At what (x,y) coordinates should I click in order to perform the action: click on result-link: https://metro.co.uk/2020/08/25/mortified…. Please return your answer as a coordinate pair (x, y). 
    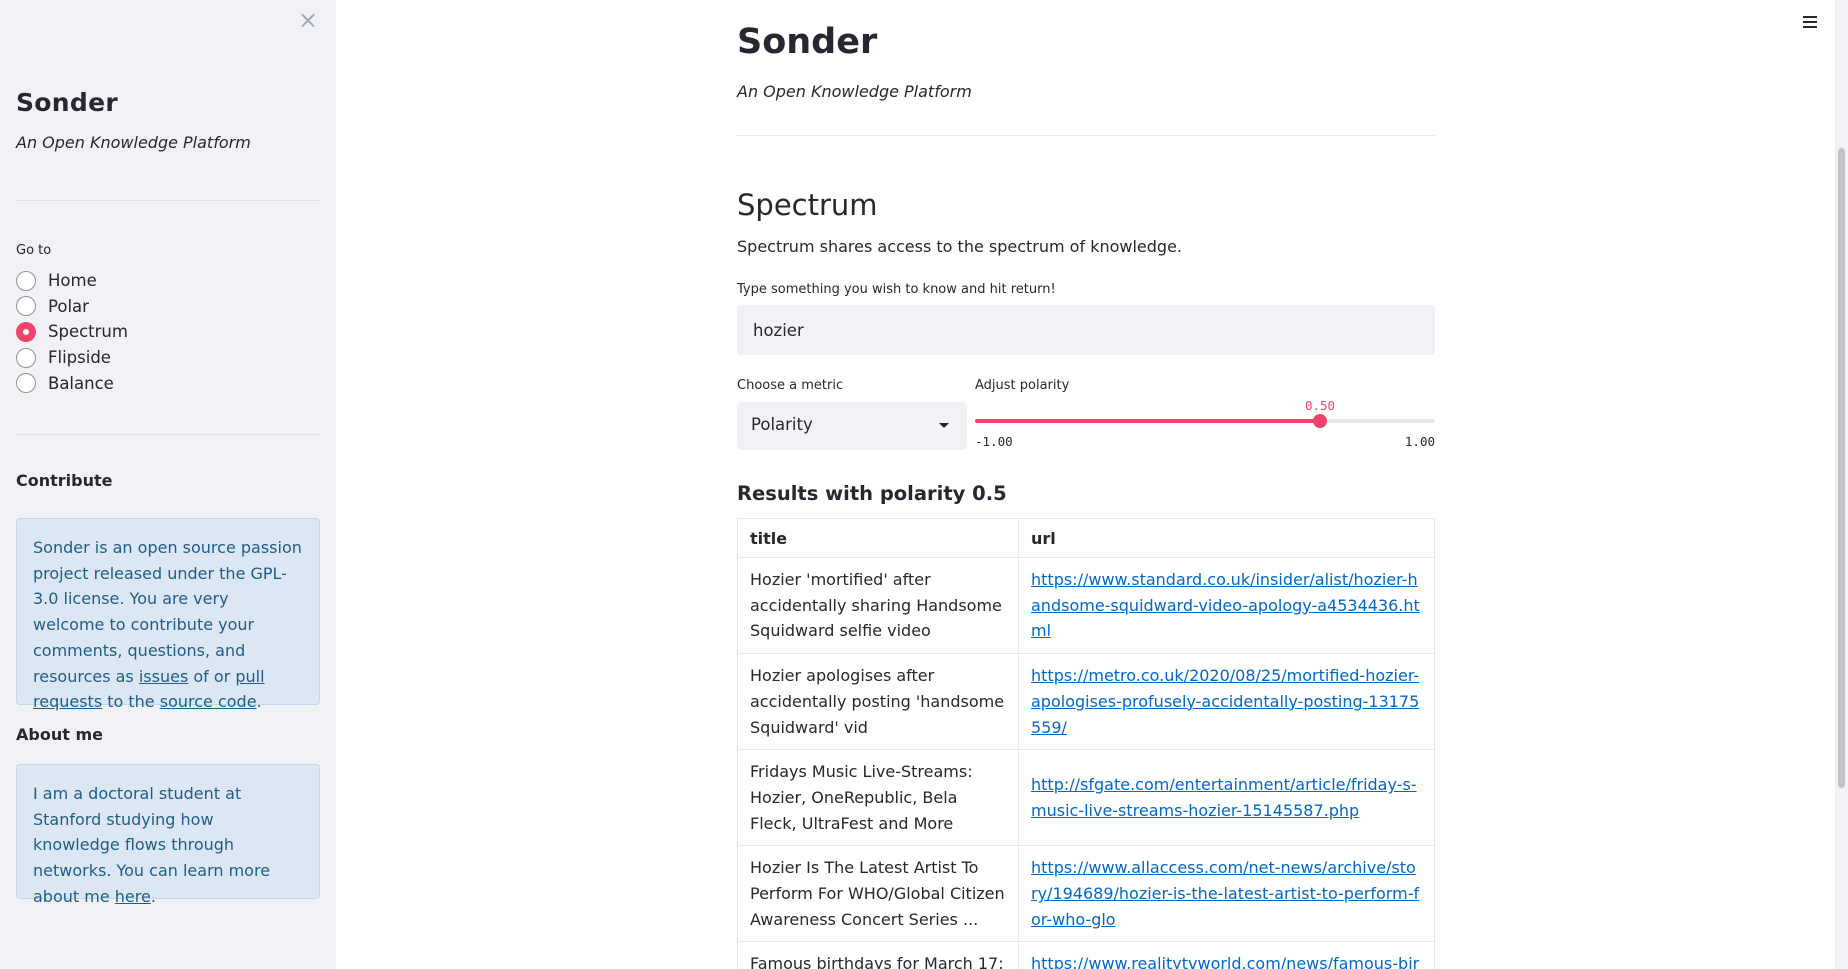
    Looking at the image, I should click on (1225, 701).